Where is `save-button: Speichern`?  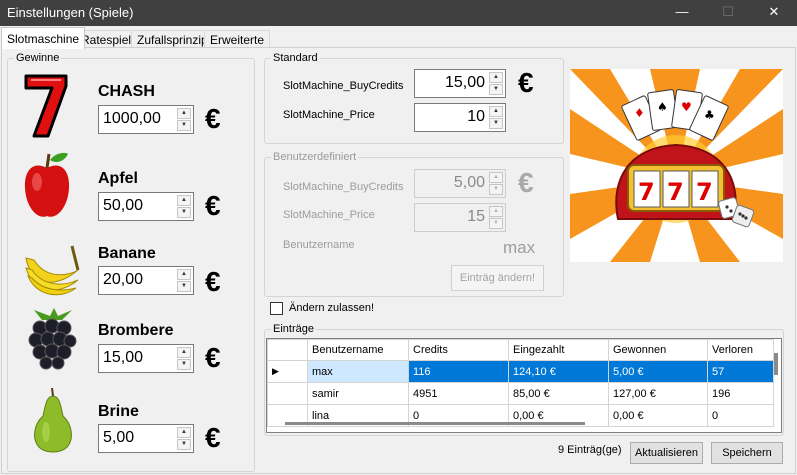 save-button: Speichern is located at coordinates (747, 453).